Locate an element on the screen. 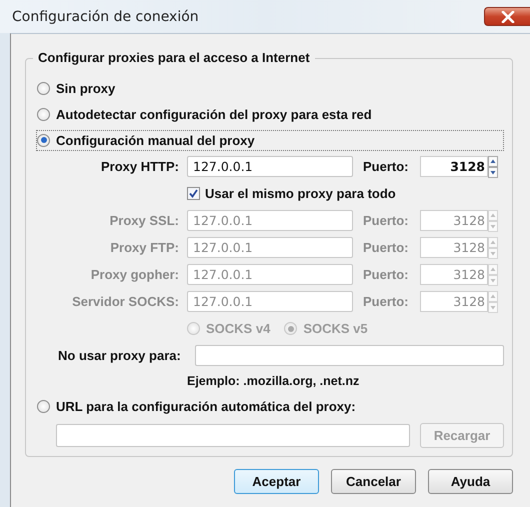 The image size is (530, 507). dialog-button: Ayuda is located at coordinates (470, 481).